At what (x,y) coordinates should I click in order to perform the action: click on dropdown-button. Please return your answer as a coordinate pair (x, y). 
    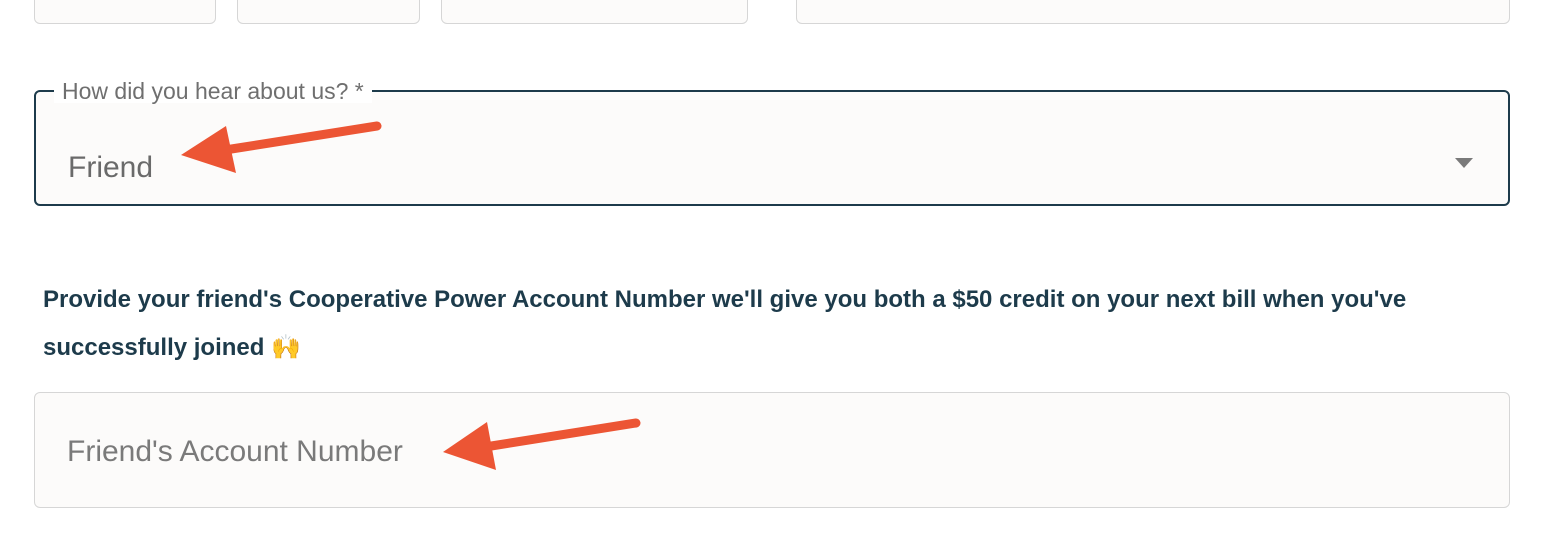
    Looking at the image, I should click on (1464, 163).